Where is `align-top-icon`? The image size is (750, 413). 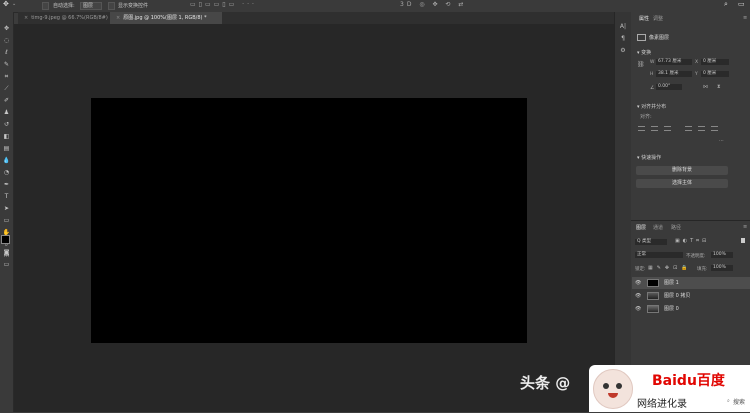
align-top-icon is located at coordinates (688, 128).